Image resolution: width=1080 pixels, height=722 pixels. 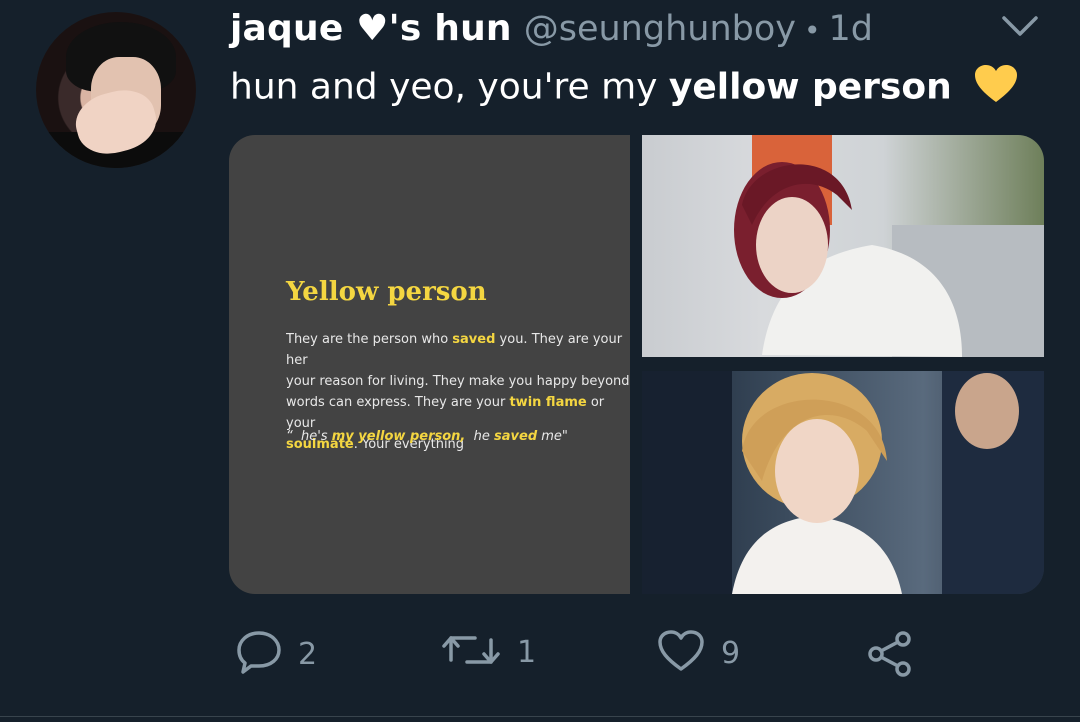 I want to click on card-title: Yellow person, so click(x=386, y=292).